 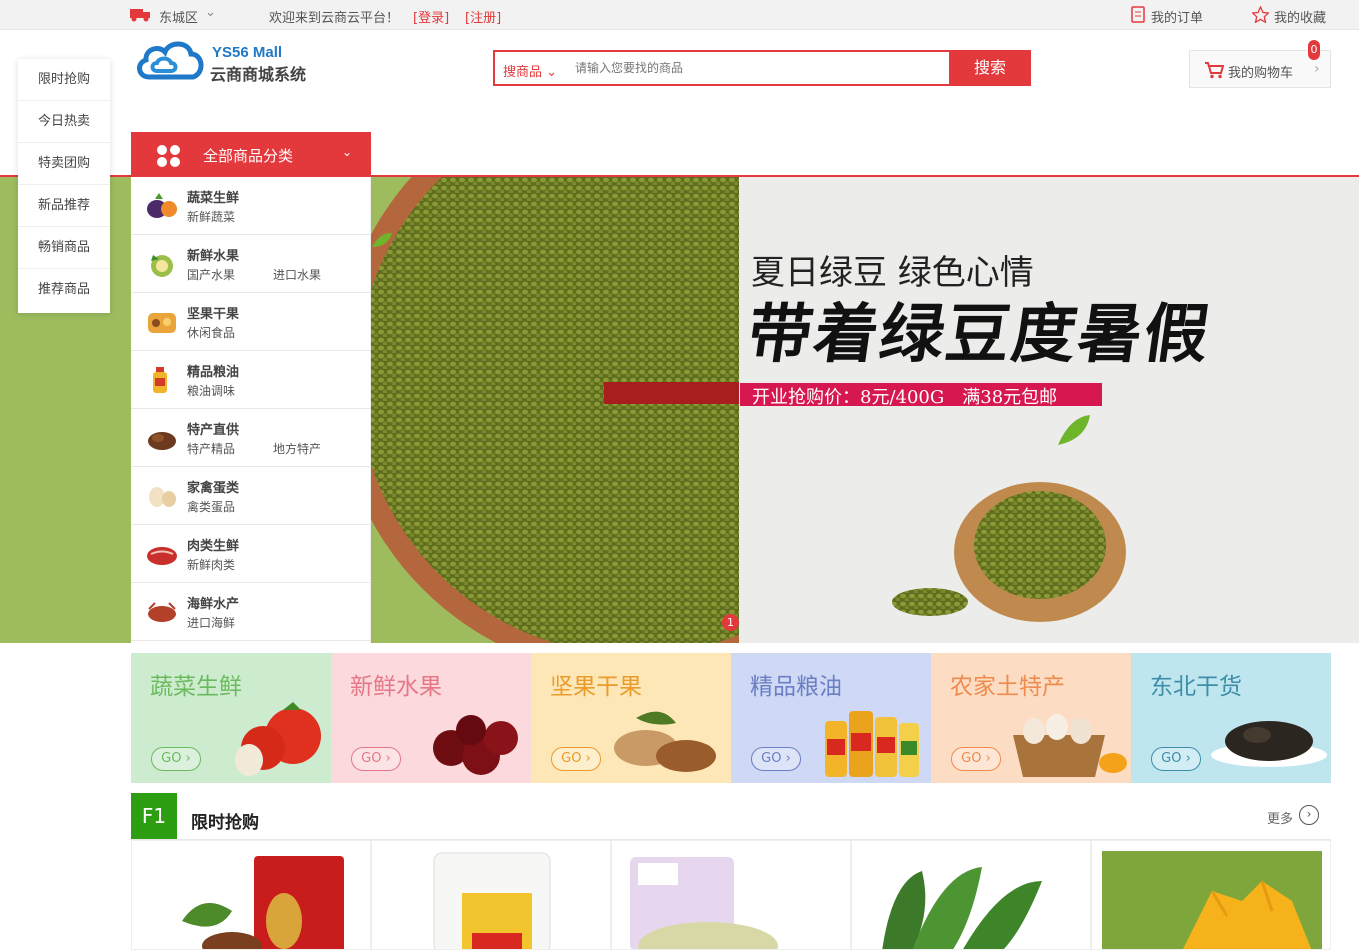 I want to click on category-sub: 国产水果, so click(x=211, y=274).